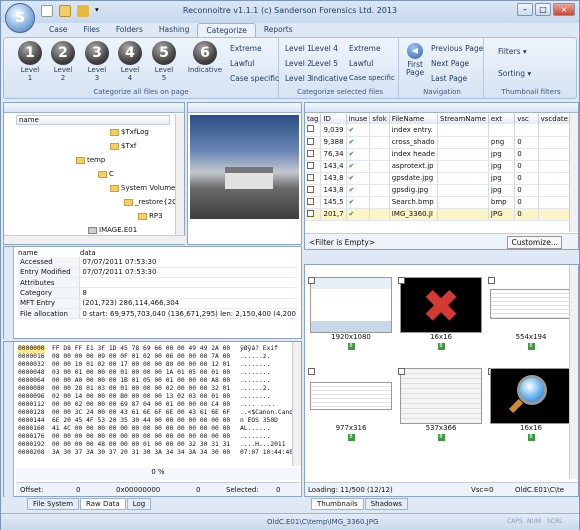 Image resolution: width=580 pixels, height=530 pixels. I want to click on sel-level-4-button: Level 4, so click(324, 48).